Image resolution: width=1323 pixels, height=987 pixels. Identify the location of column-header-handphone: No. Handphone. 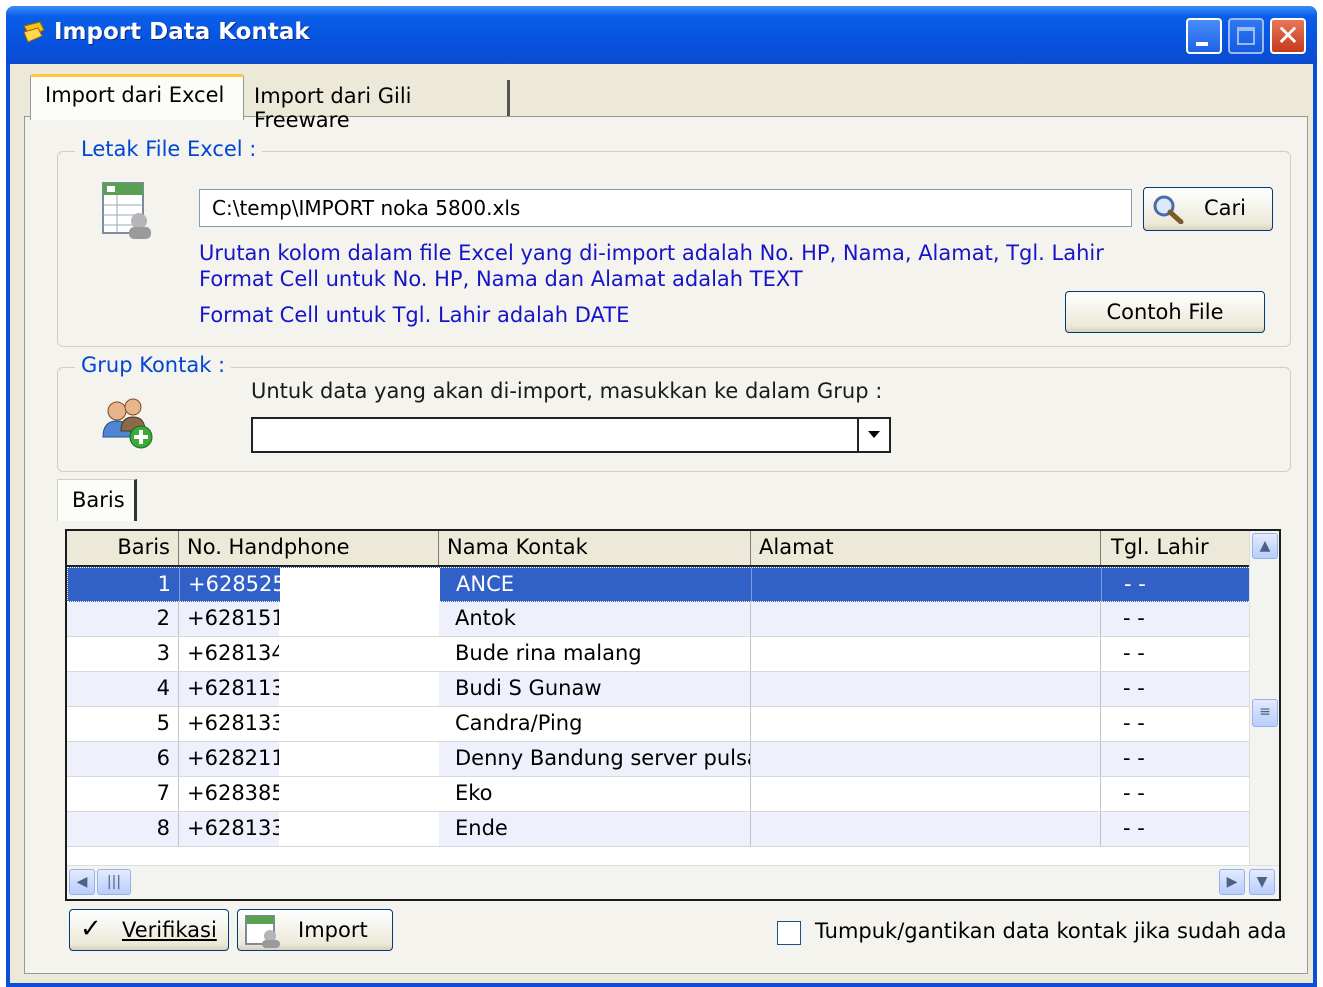
(309, 548).